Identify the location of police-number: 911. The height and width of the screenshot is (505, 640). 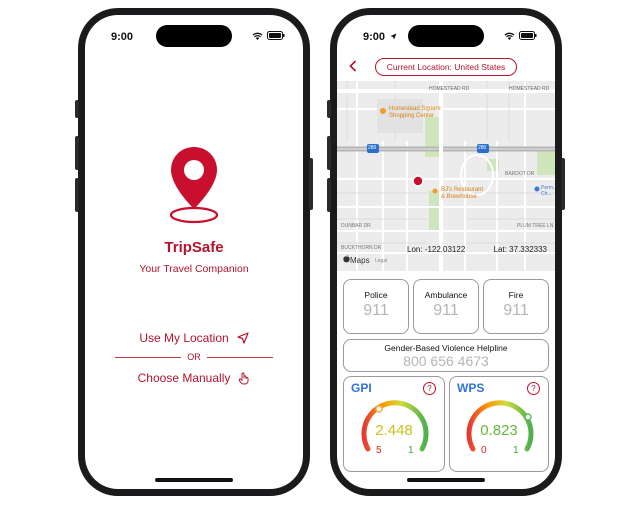
(376, 310).